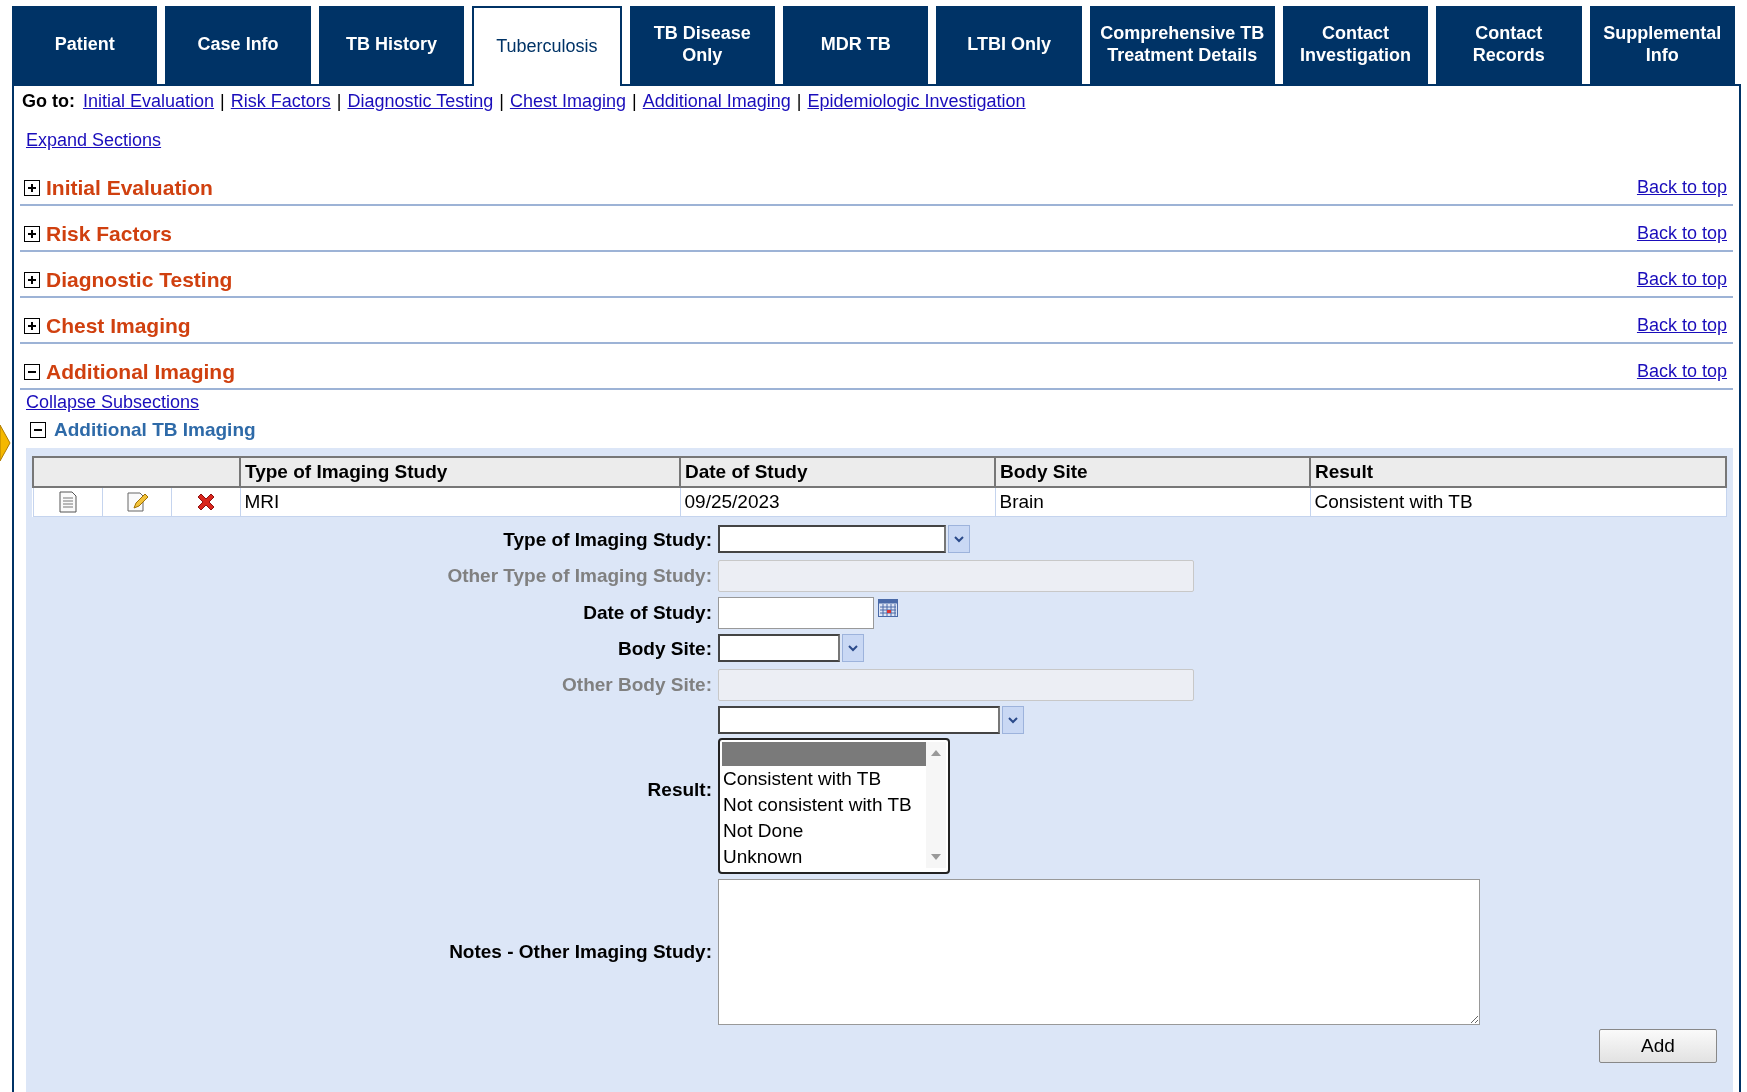 Image resolution: width=1747 pixels, height=1092 pixels. I want to click on goto-link: Initial Evaluation, so click(149, 101).